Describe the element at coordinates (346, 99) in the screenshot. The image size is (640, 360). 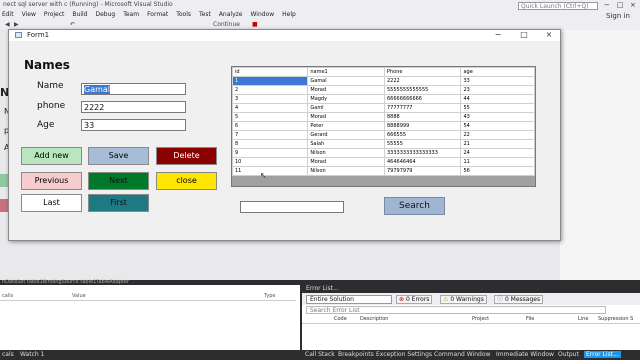
I see `table-cell: Magdy` at that location.